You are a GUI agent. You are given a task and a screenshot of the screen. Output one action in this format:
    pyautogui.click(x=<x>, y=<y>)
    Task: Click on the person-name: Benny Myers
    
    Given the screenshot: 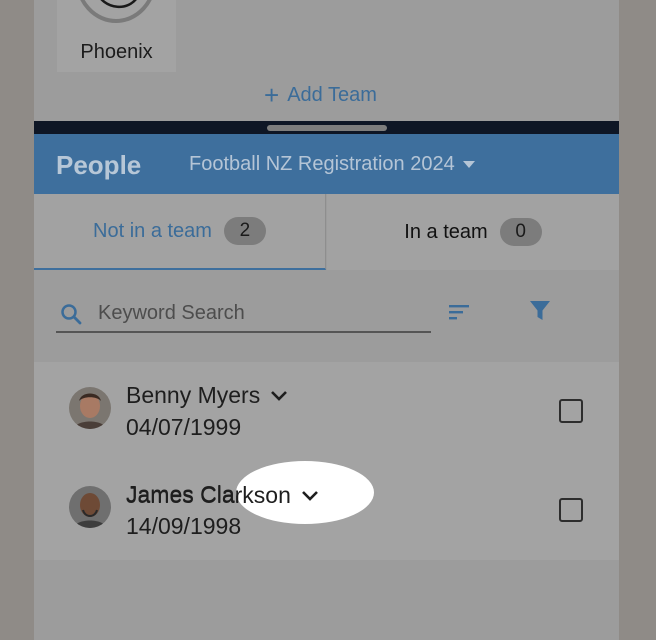 What is the action you would take?
    pyautogui.click(x=207, y=395)
    